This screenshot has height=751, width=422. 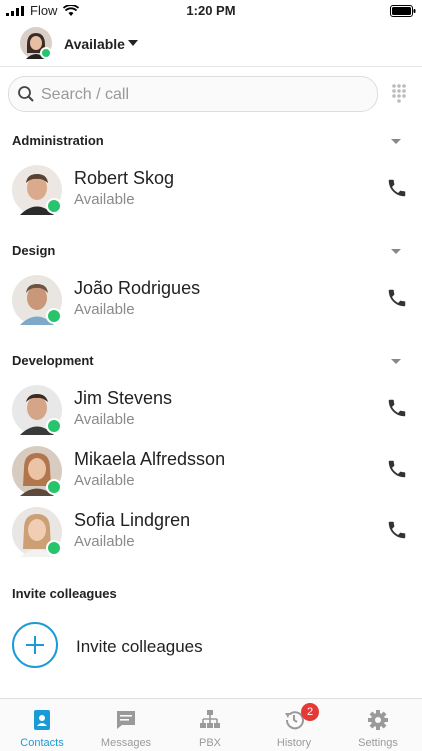 I want to click on battery-icon, so click(x=403, y=13).